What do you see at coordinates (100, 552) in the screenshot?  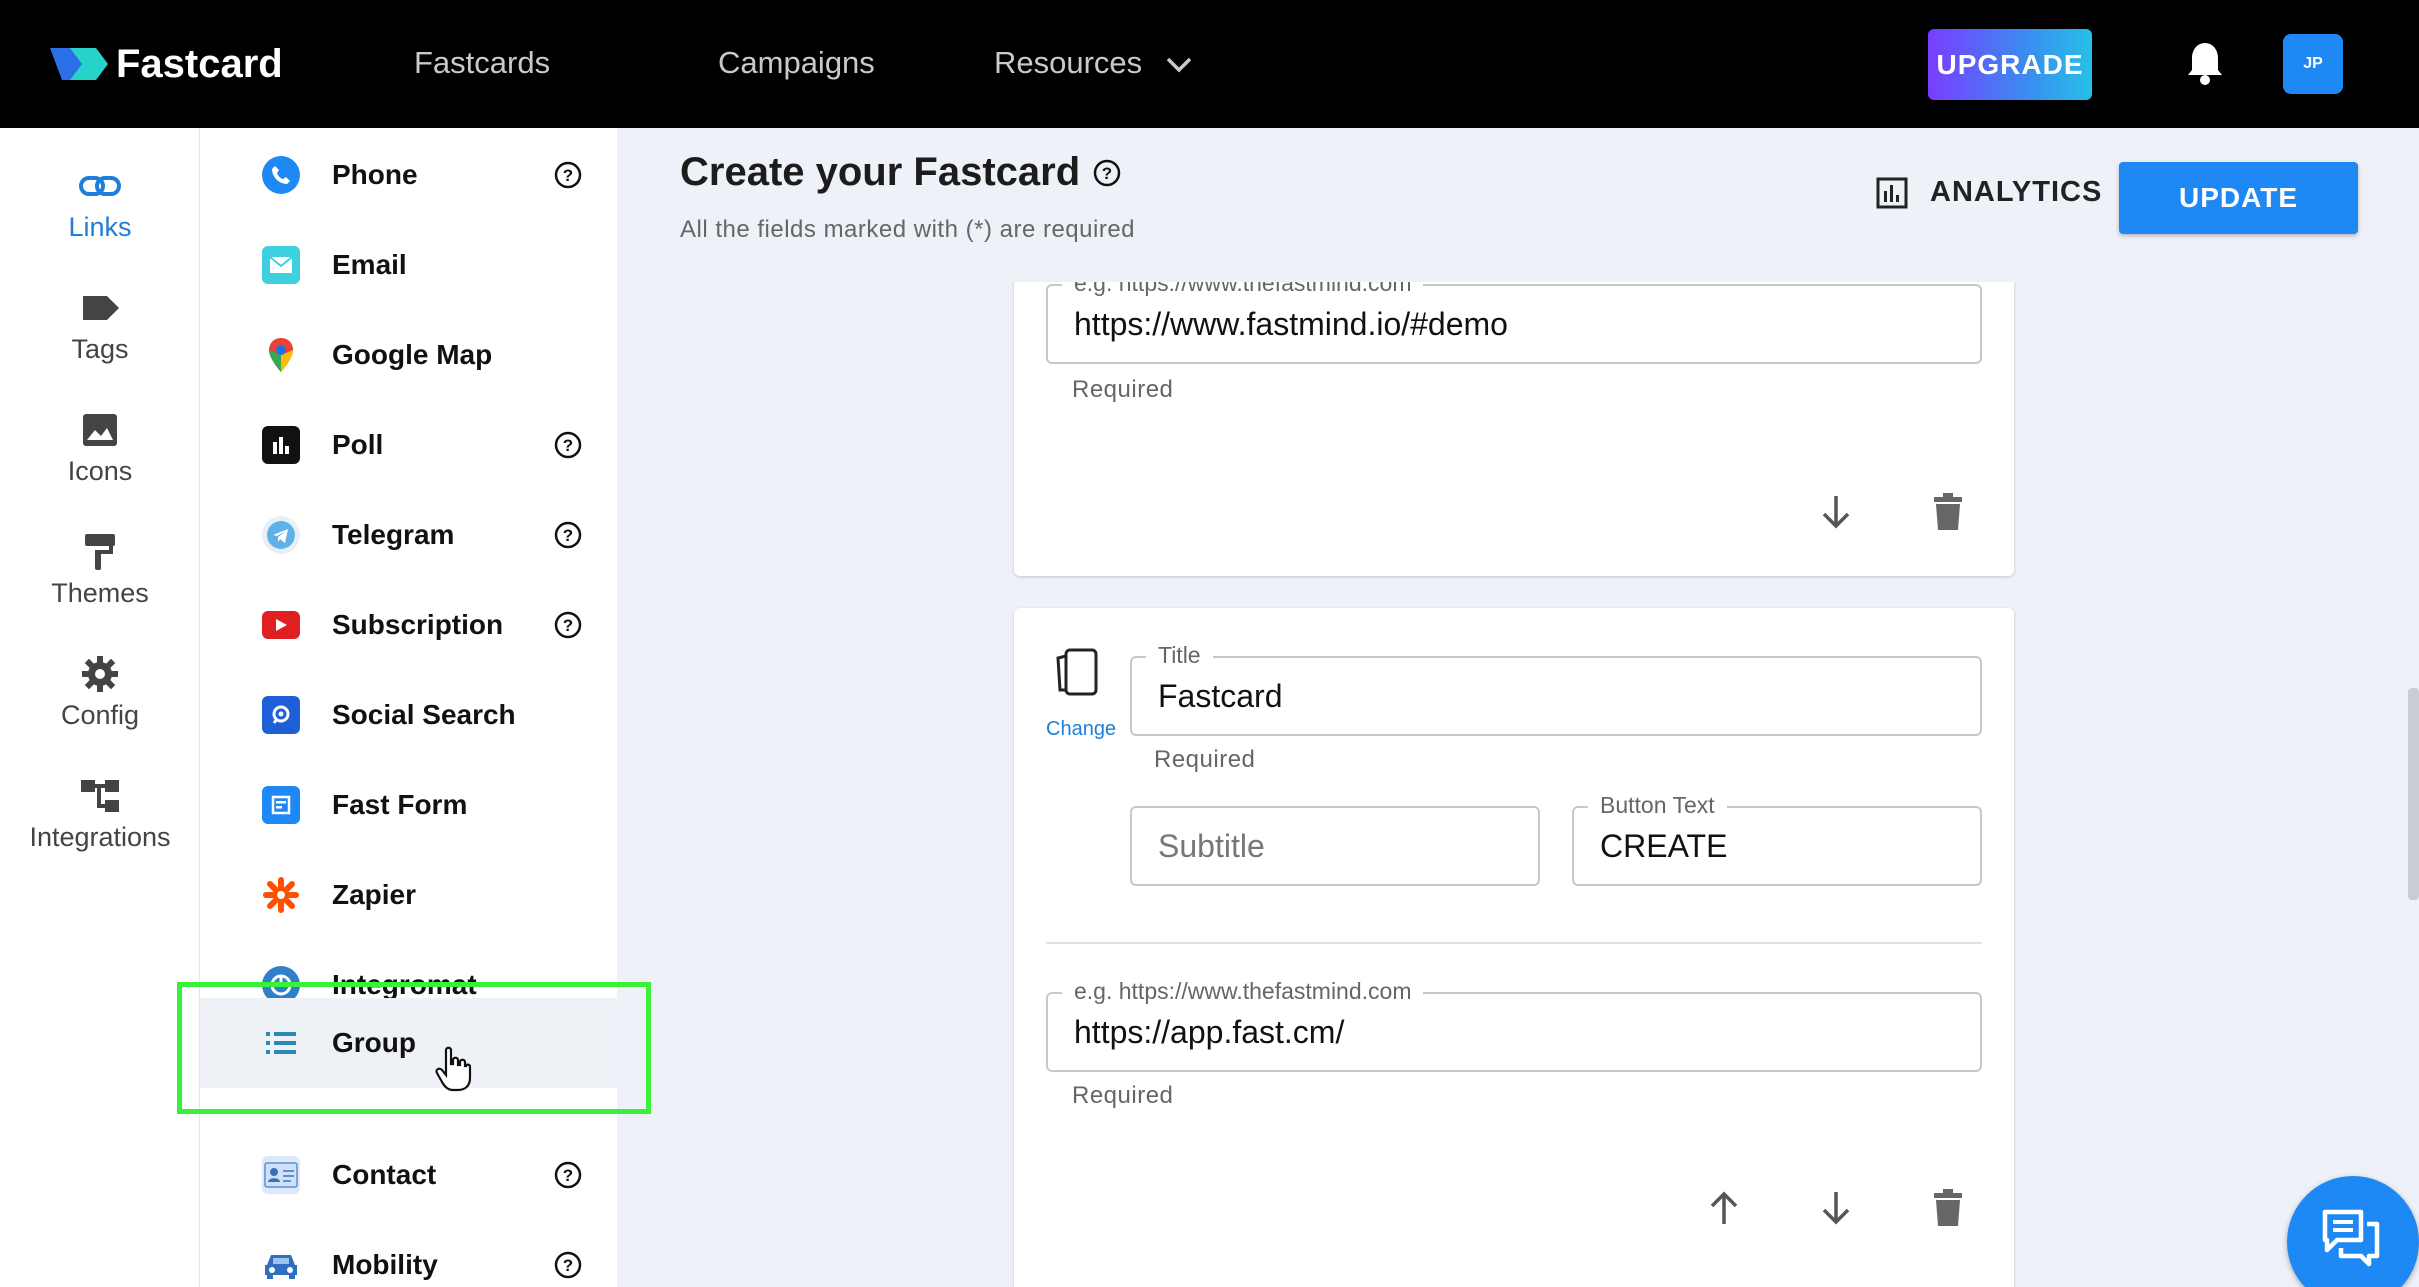 I see `paint-roller-icon` at bounding box center [100, 552].